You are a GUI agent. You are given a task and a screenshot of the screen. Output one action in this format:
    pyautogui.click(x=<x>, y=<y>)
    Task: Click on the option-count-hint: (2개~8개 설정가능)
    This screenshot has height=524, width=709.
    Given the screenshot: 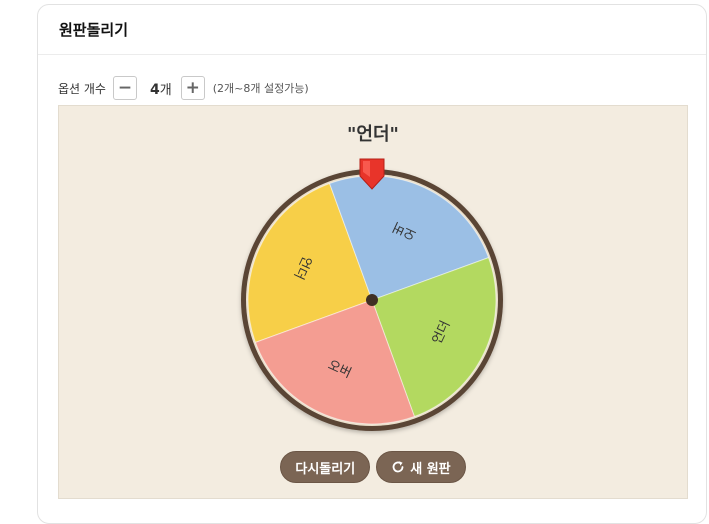 What is the action you would take?
    pyautogui.click(x=260, y=88)
    